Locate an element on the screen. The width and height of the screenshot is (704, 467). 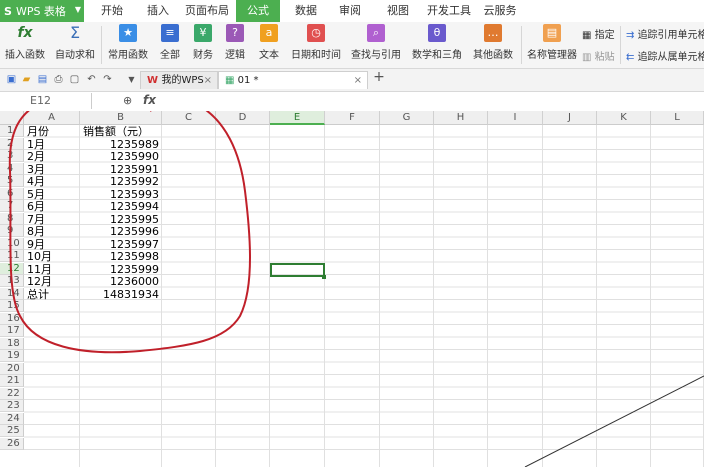
cell-month: 7月 is located at coordinates (52, 219).